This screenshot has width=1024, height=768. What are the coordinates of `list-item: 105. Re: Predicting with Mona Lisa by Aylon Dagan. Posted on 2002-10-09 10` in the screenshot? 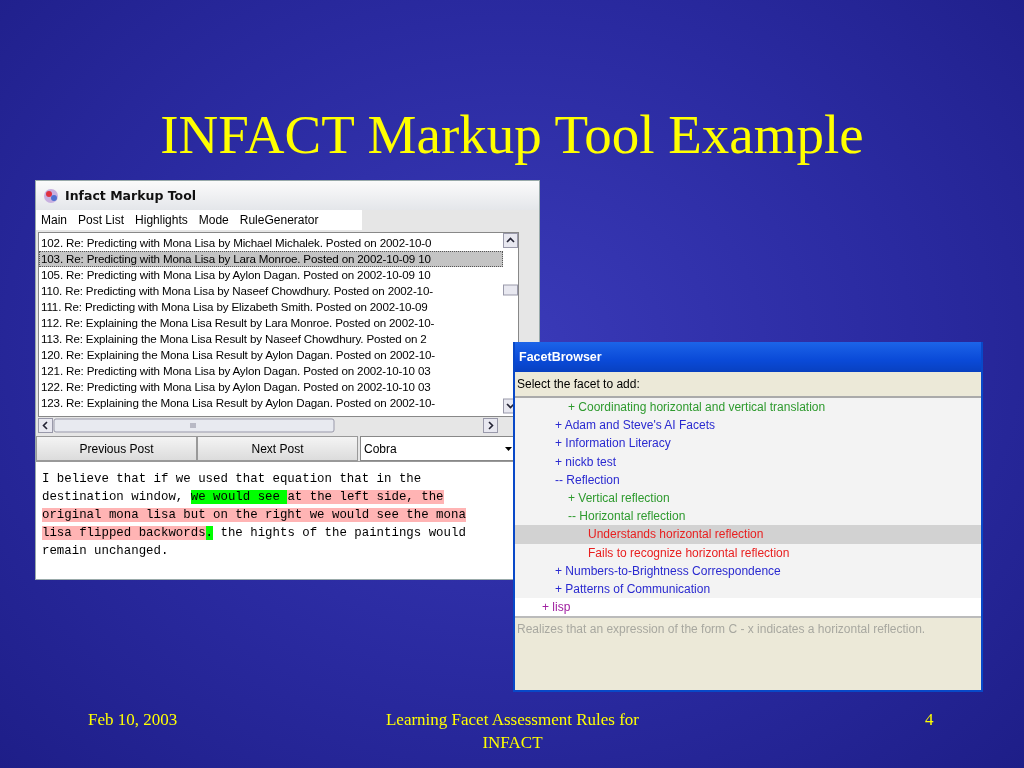 It's located at (271, 275).